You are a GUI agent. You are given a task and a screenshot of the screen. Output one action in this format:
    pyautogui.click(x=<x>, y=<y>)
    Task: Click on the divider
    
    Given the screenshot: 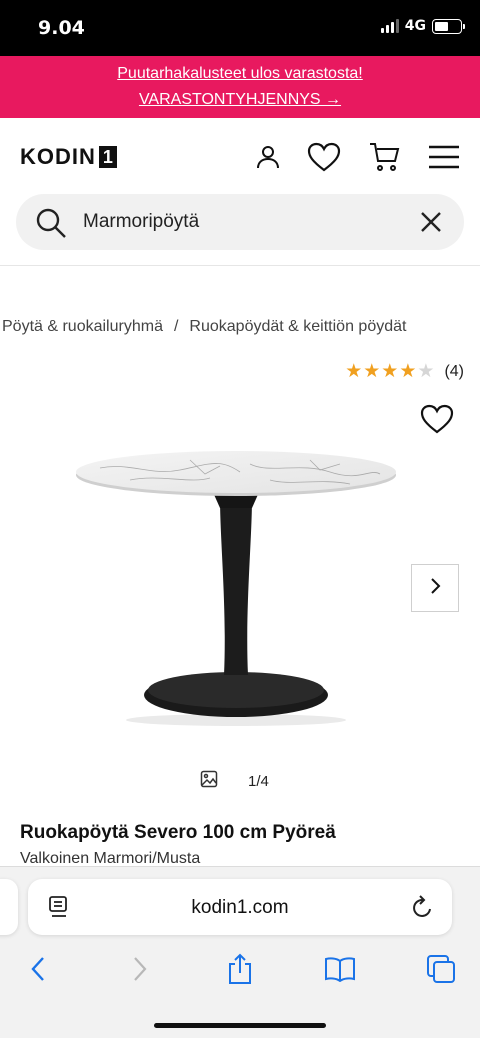 What is the action you would take?
    pyautogui.click(x=240, y=265)
    